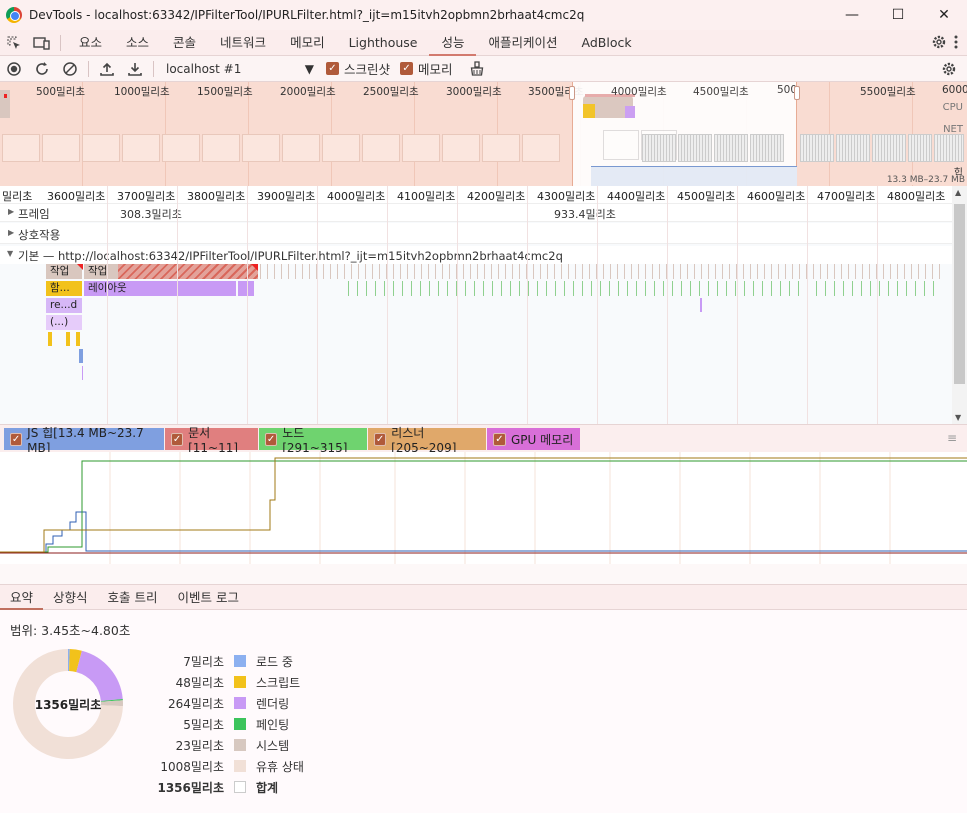 The height and width of the screenshot is (813, 967). What do you see at coordinates (477, 69) in the screenshot?
I see `collect-garbage-icon` at bounding box center [477, 69].